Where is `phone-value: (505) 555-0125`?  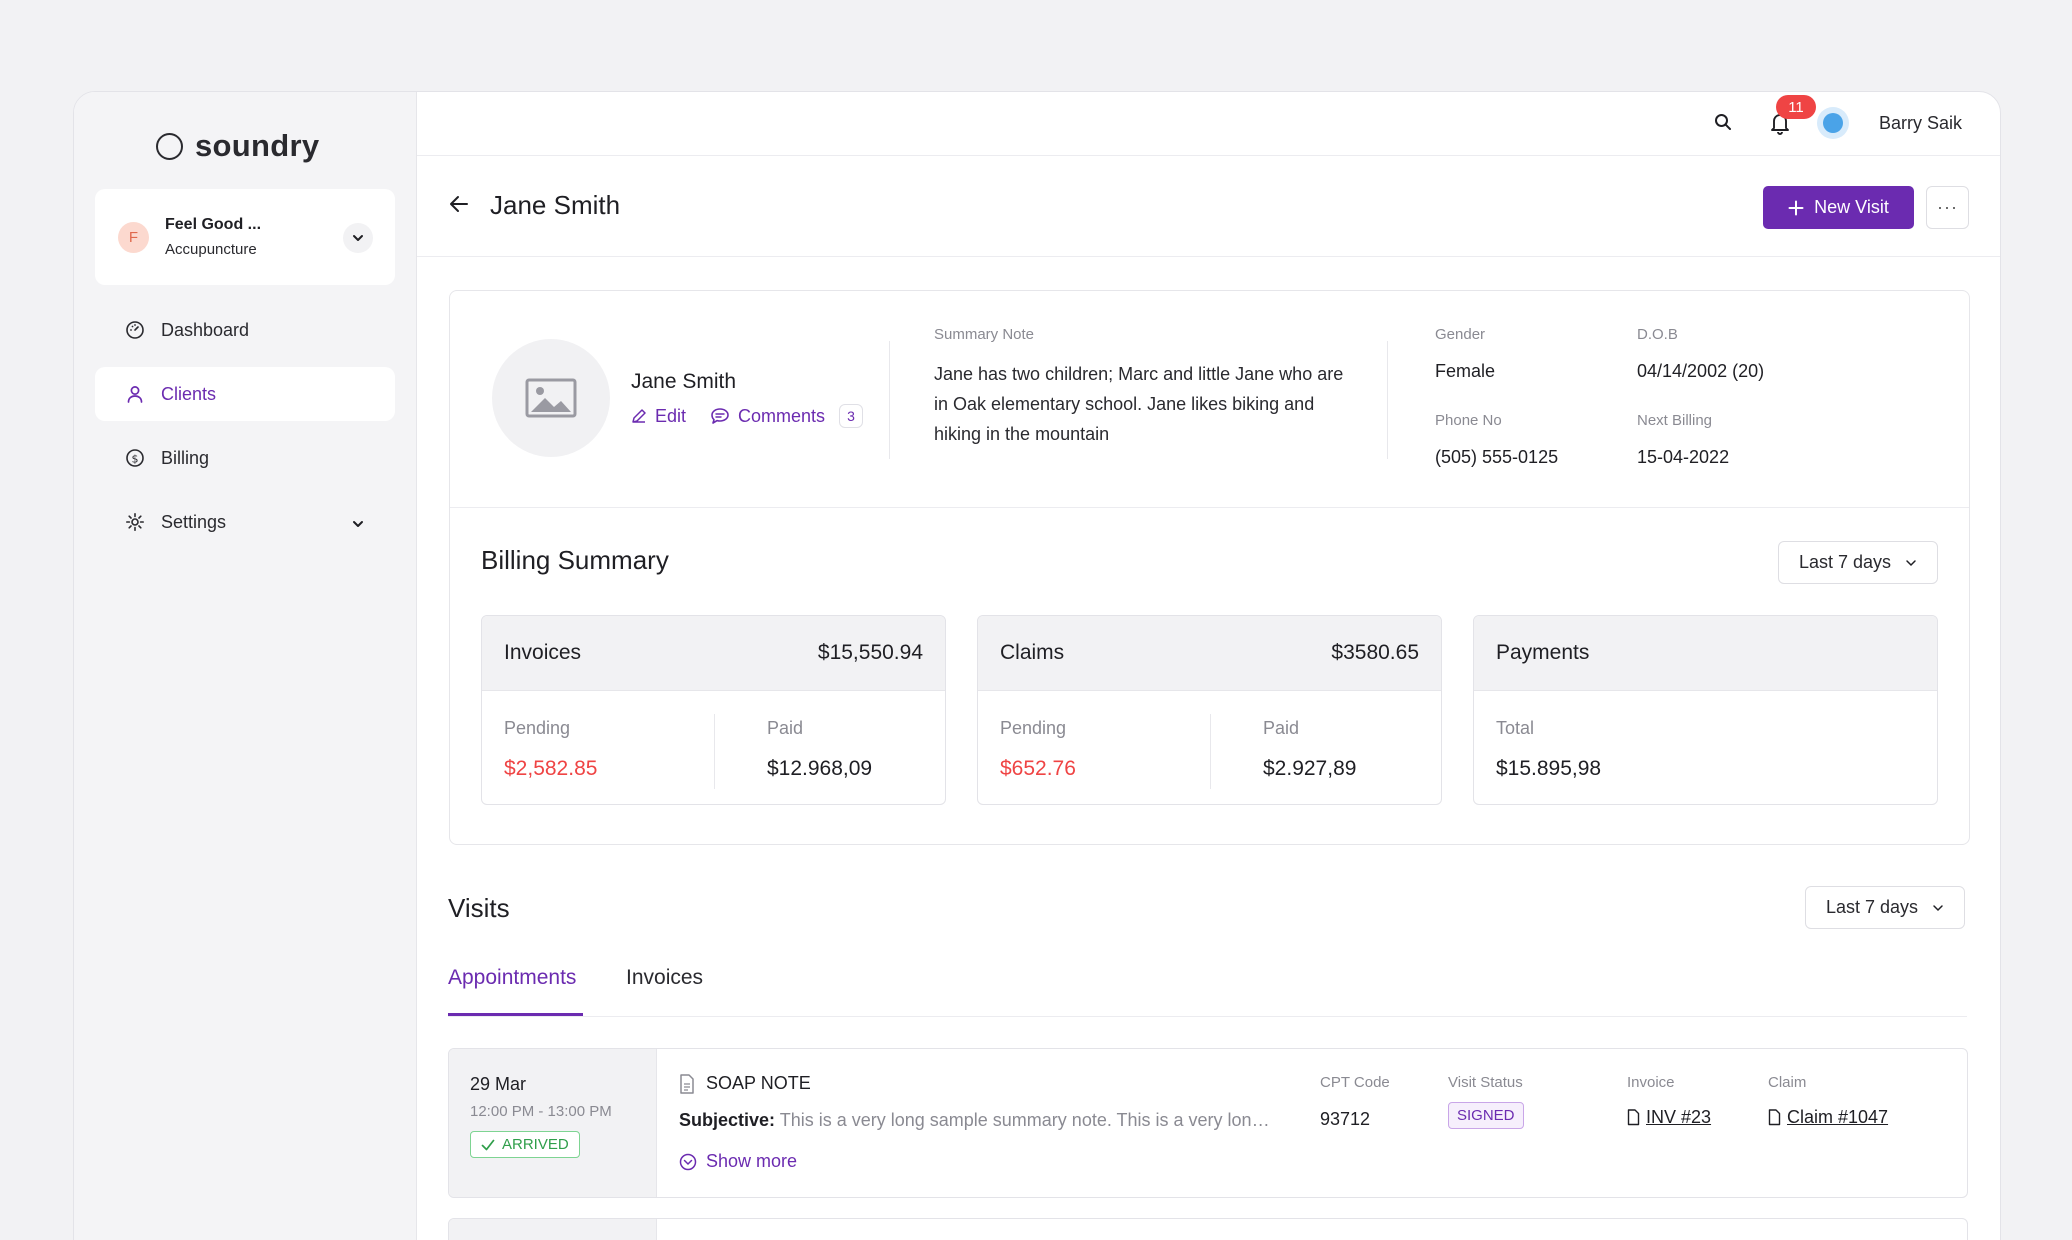
phone-value: (505) 555-0125 is located at coordinates (1497, 457).